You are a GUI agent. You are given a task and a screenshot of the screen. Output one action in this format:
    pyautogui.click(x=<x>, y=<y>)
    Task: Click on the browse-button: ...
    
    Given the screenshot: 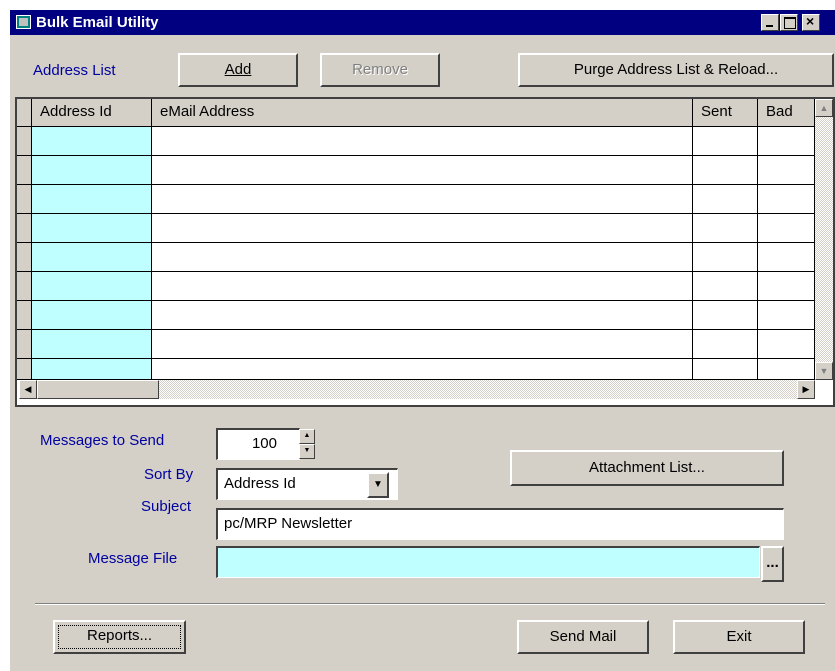 What is the action you would take?
    pyautogui.click(x=772, y=564)
    